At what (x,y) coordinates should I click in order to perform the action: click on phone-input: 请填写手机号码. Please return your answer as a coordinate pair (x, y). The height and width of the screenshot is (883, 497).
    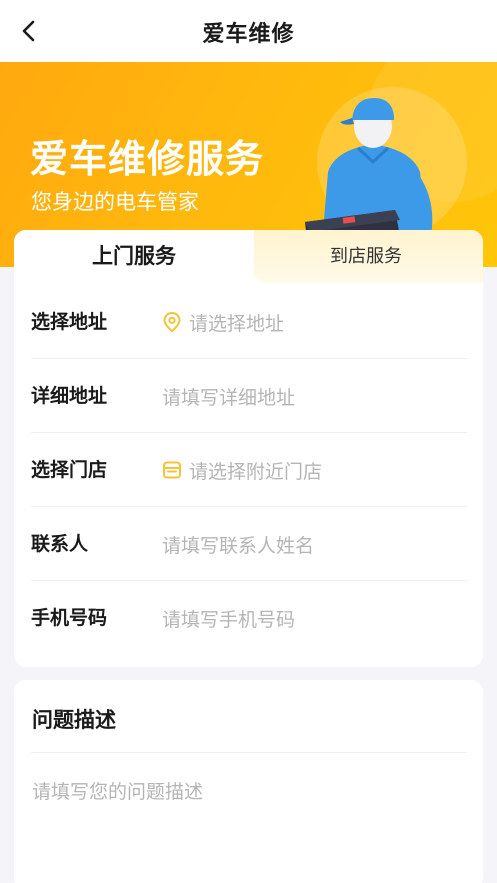
    Looking at the image, I should click on (228, 618).